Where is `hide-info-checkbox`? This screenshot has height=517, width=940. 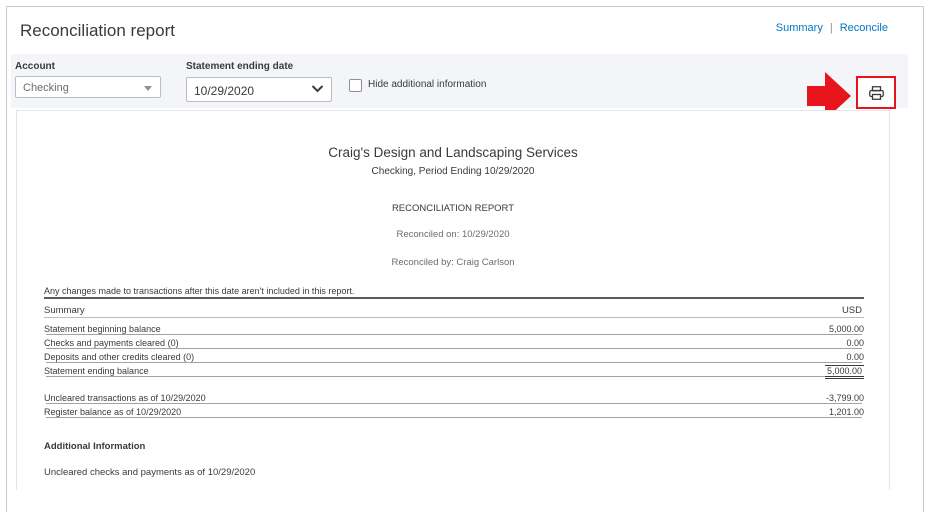 hide-info-checkbox is located at coordinates (355, 85).